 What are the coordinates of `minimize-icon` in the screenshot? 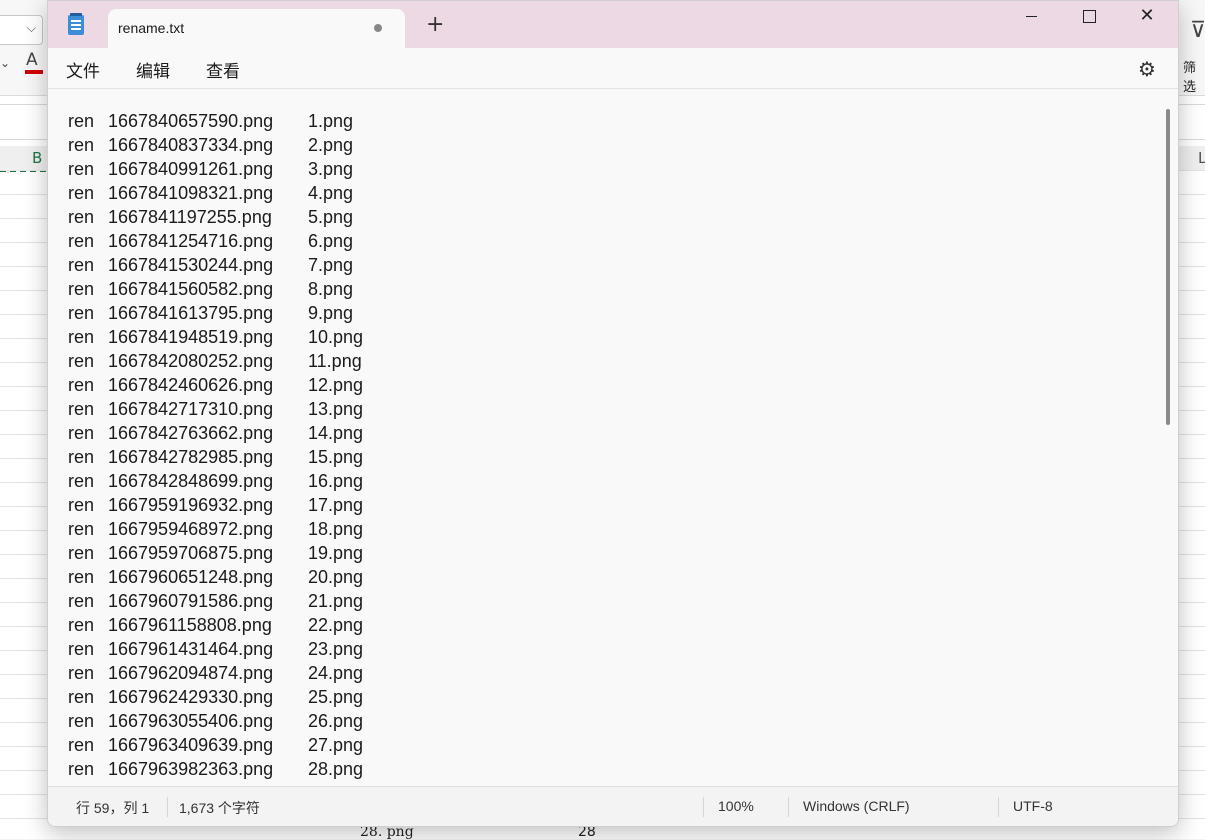 It's located at (1031, 16).